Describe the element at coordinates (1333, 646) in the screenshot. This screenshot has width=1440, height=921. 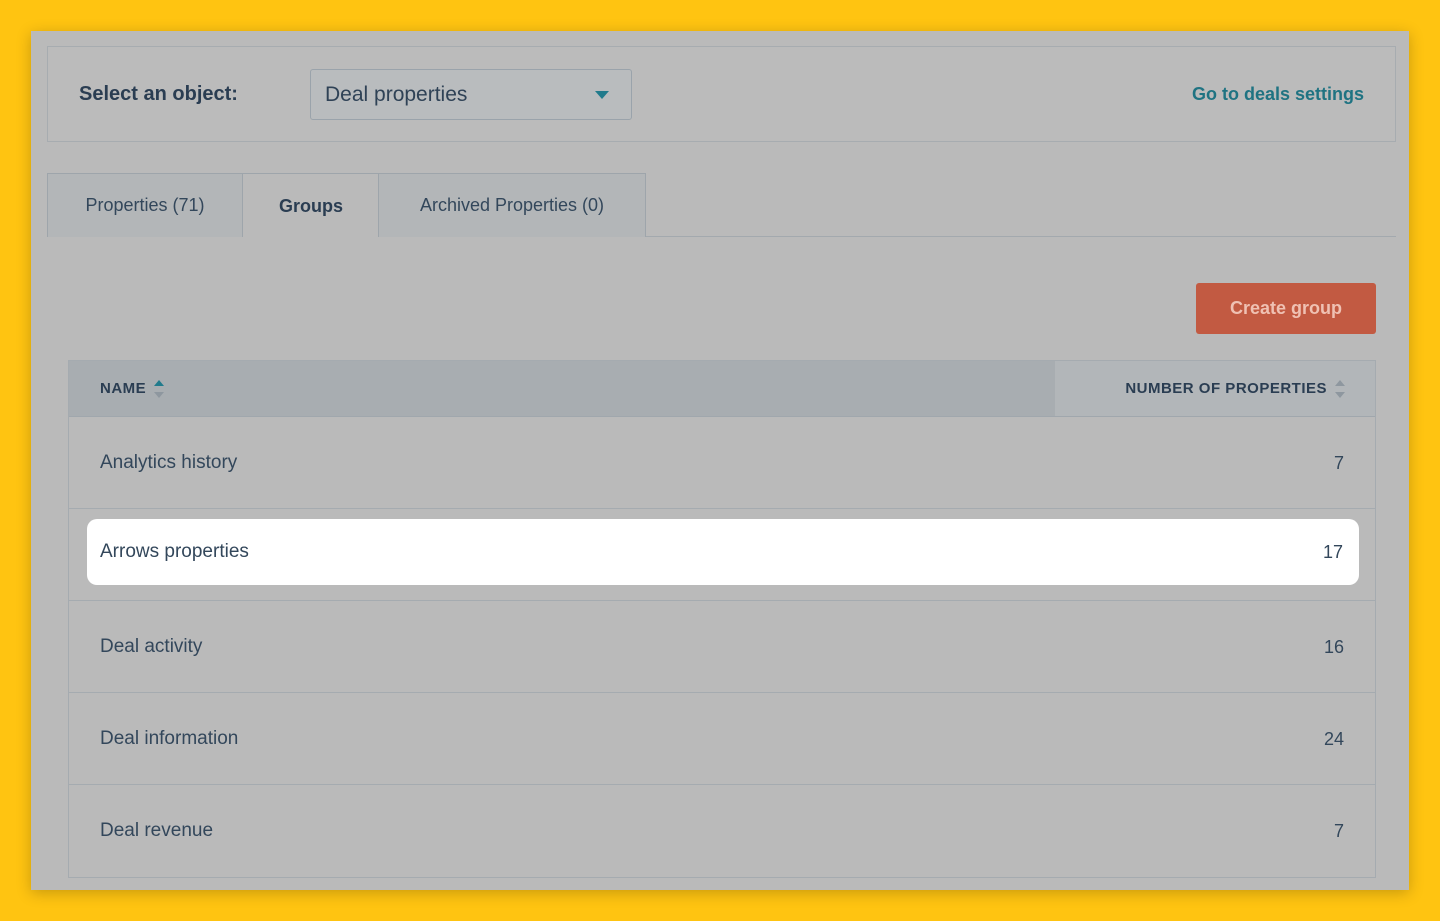
I see `property-count: 16` at that location.